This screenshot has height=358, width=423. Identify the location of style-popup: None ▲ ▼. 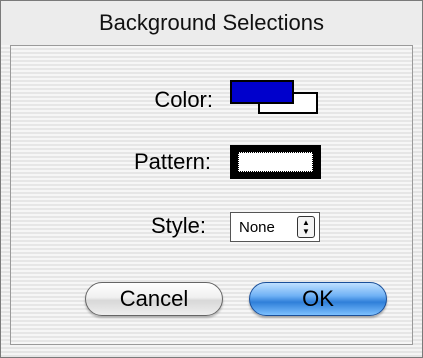
(275, 227).